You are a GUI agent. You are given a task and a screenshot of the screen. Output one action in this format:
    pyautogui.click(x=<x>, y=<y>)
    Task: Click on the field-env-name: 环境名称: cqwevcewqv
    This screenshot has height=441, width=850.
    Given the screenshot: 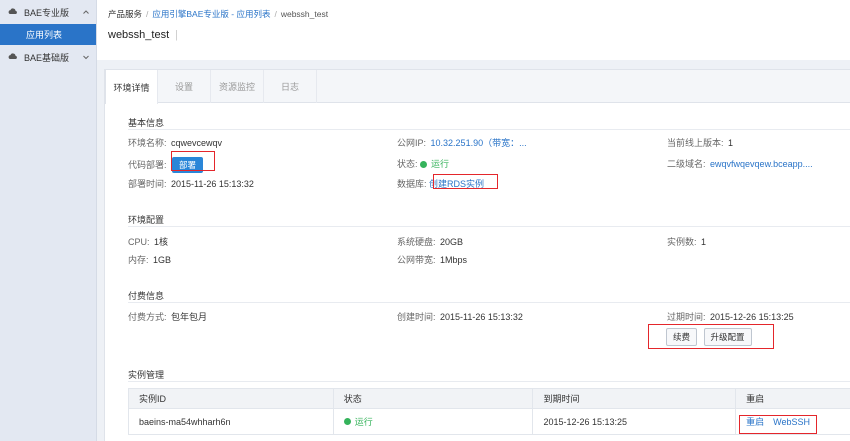 What is the action you would take?
    pyautogui.click(x=175, y=142)
    